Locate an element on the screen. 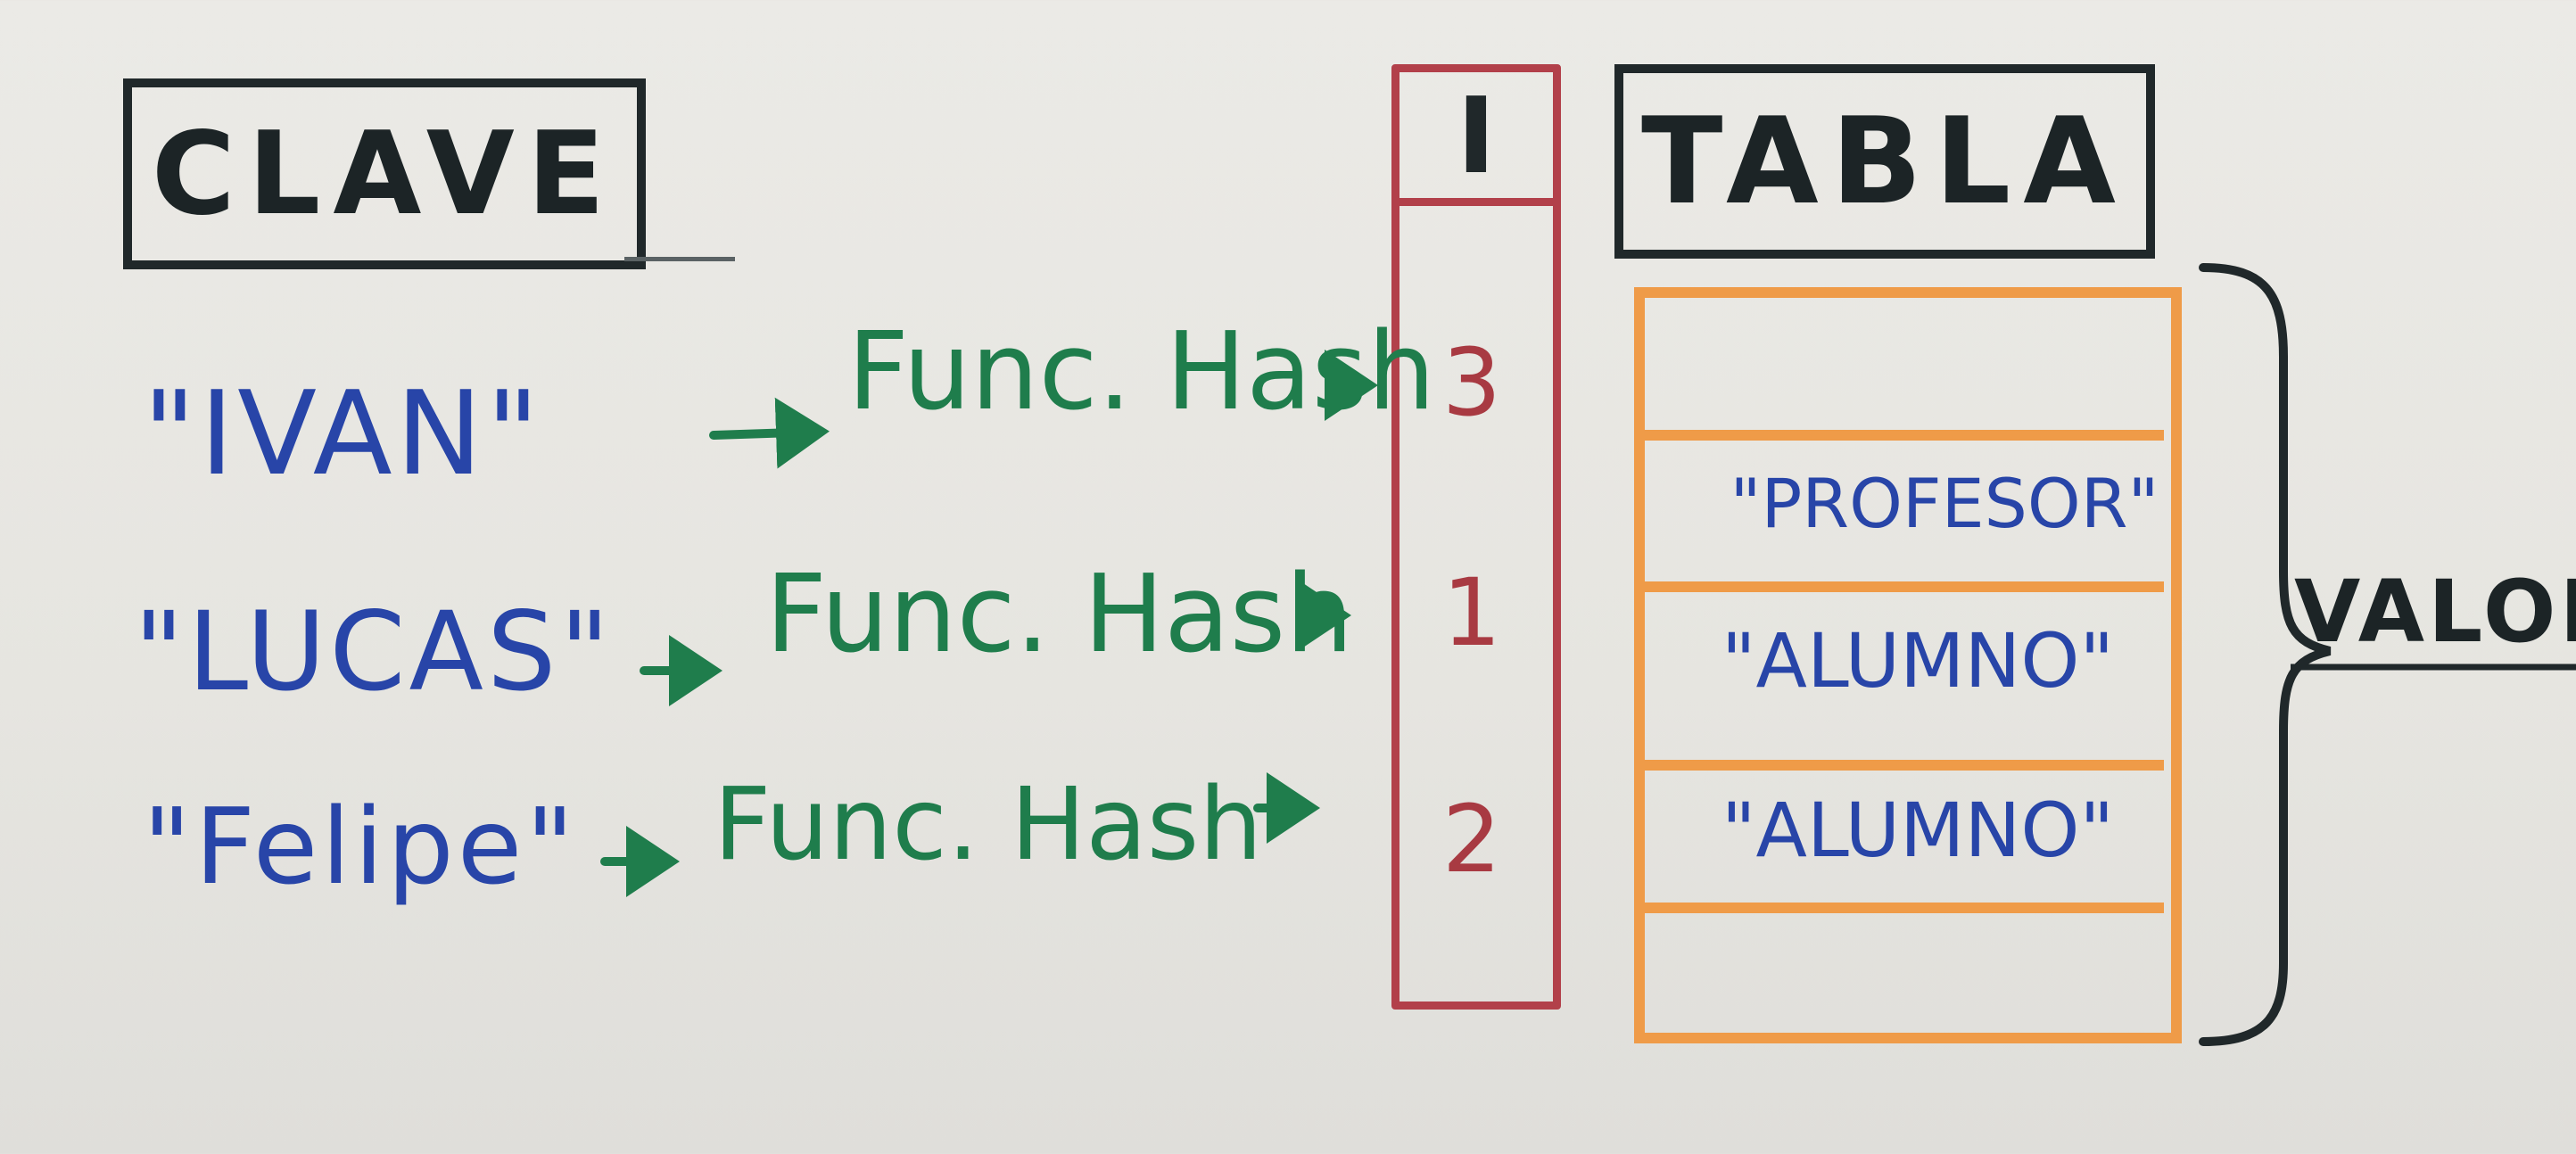 Image resolution: width=2576 pixels, height=1154 pixels. valor-label: VALOR is located at coordinates (2435, 612).